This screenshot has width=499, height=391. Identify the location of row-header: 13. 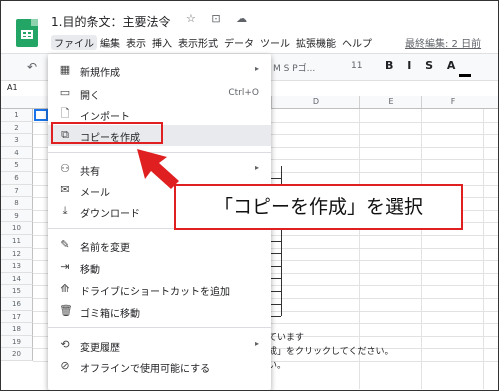
(17, 266).